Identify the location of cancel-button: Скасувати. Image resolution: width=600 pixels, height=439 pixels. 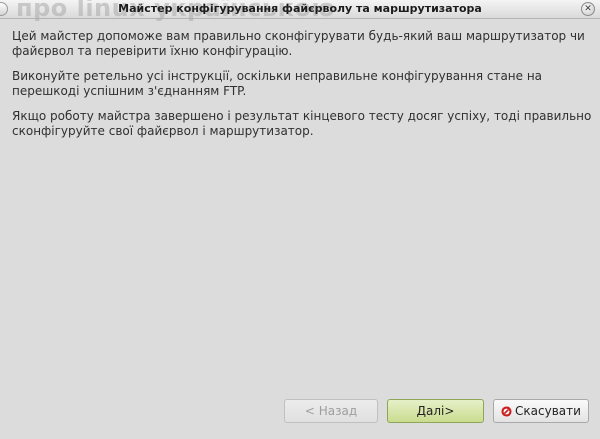
(541, 411).